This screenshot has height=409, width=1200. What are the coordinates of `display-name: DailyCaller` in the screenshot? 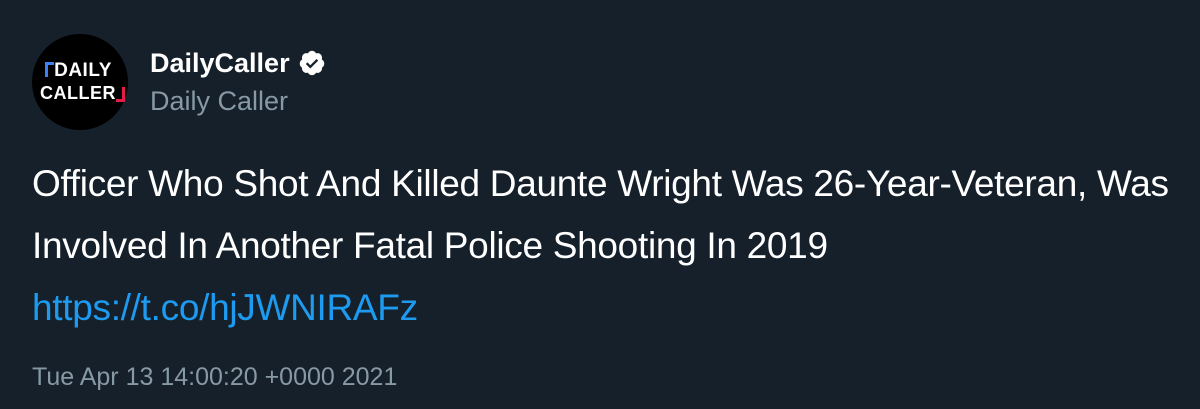 It's located at (220, 63).